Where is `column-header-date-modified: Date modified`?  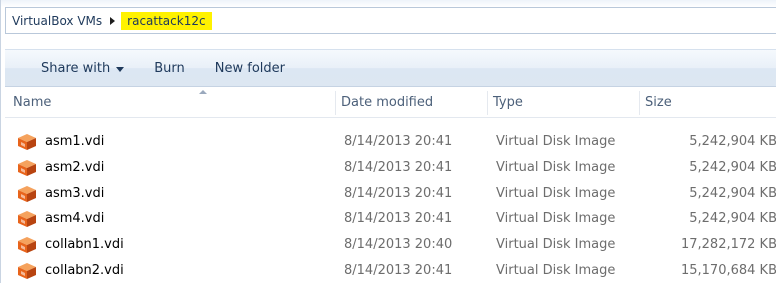 column-header-date-modified: Date modified is located at coordinates (387, 103).